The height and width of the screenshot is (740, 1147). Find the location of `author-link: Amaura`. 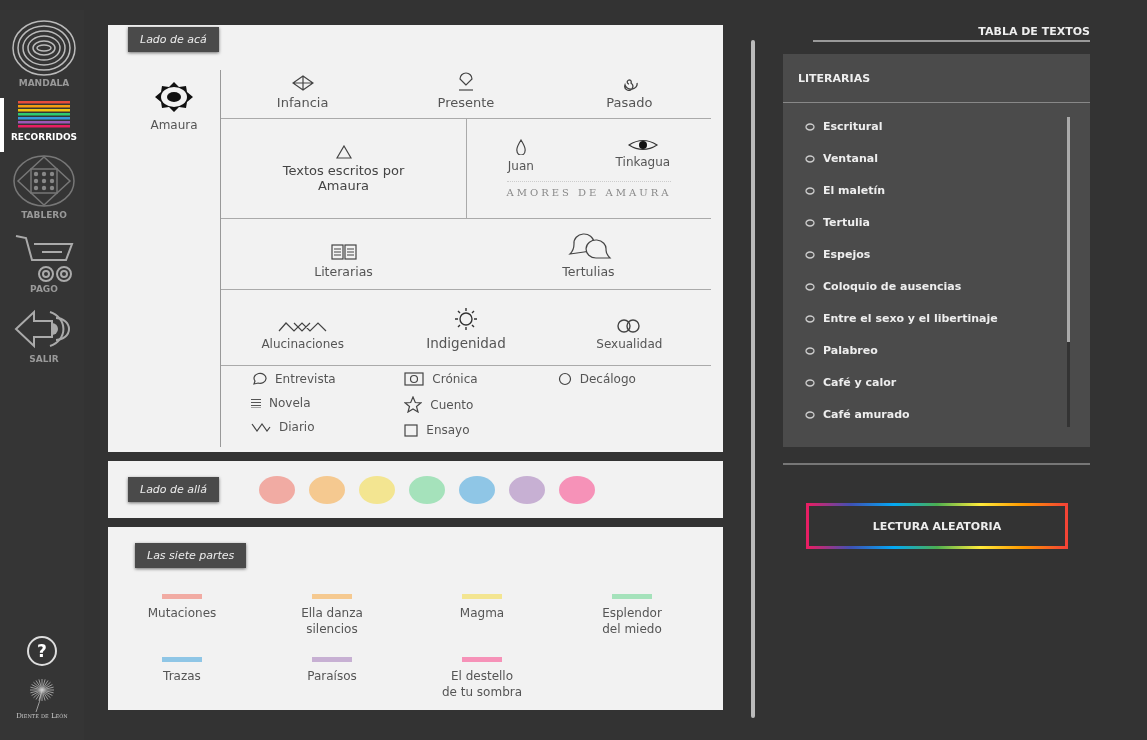

author-link: Amaura is located at coordinates (174, 125).